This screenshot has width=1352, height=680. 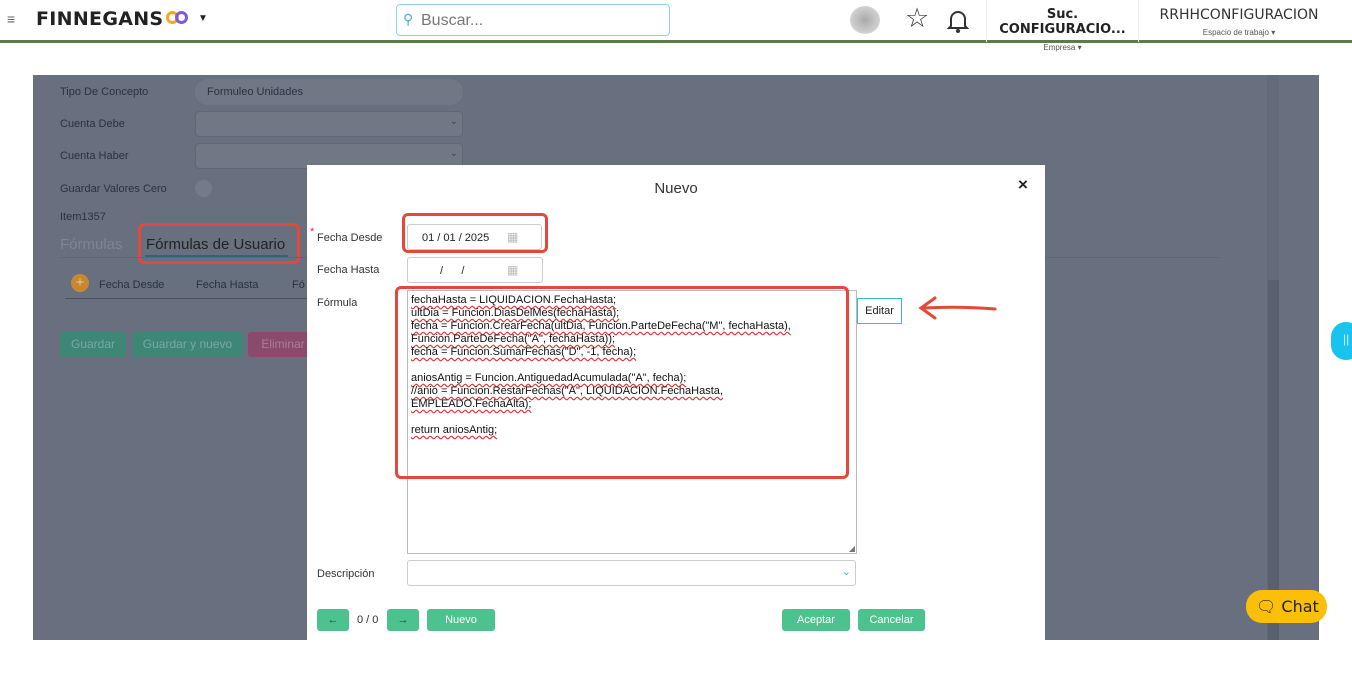 What do you see at coordinates (1239, 15) in the screenshot?
I see `workspace-name: RRHHCONFIGURACION` at bounding box center [1239, 15].